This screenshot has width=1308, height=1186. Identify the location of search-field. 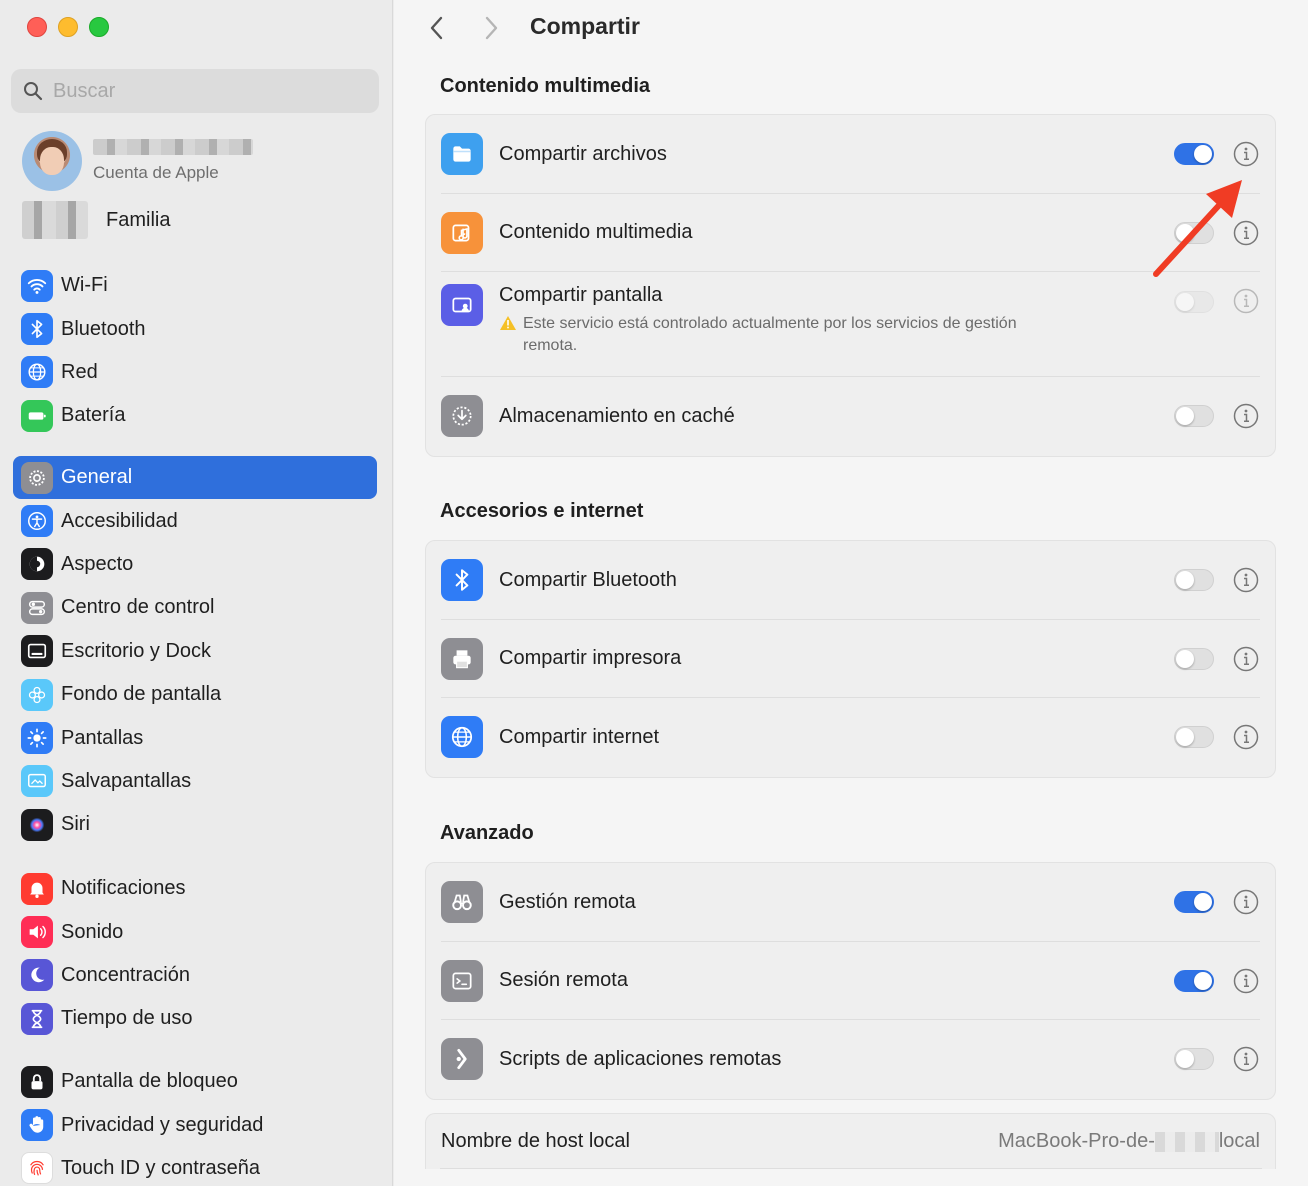
(195, 91).